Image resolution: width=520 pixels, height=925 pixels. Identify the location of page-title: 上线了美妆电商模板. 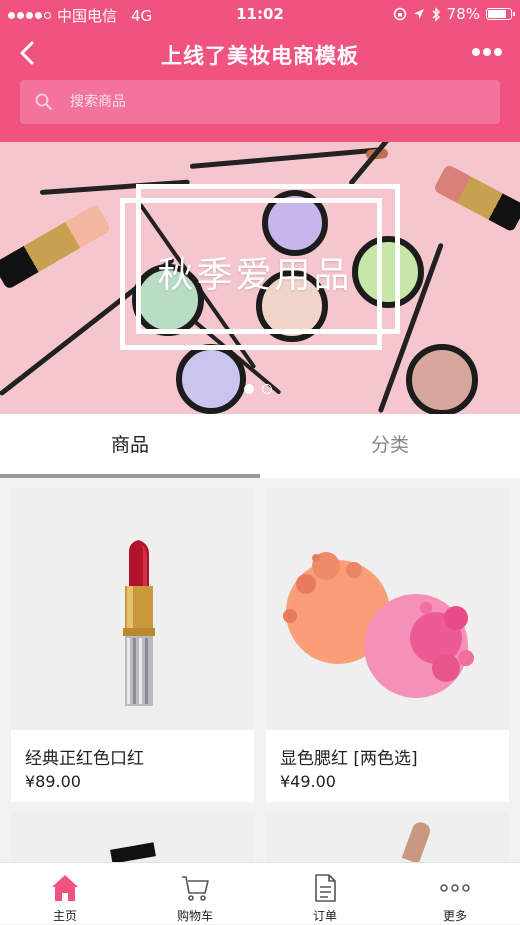
(260, 56).